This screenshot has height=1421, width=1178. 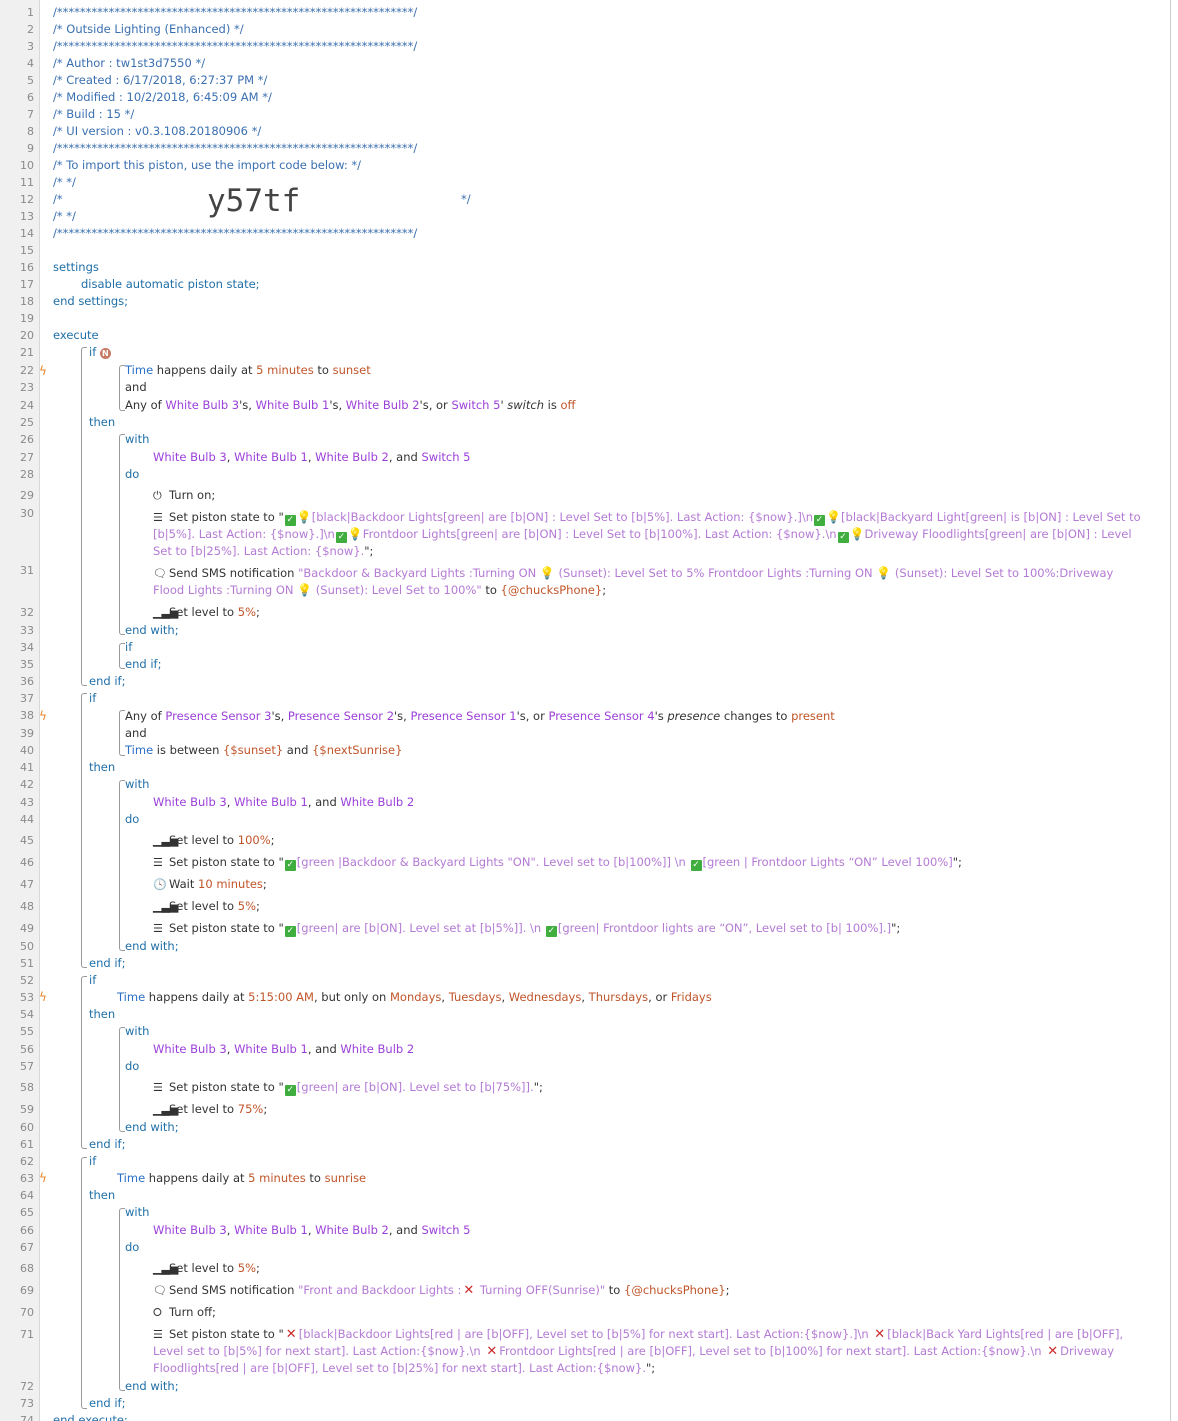 What do you see at coordinates (160, 573) in the screenshot?
I see `message-icon: 🗨` at bounding box center [160, 573].